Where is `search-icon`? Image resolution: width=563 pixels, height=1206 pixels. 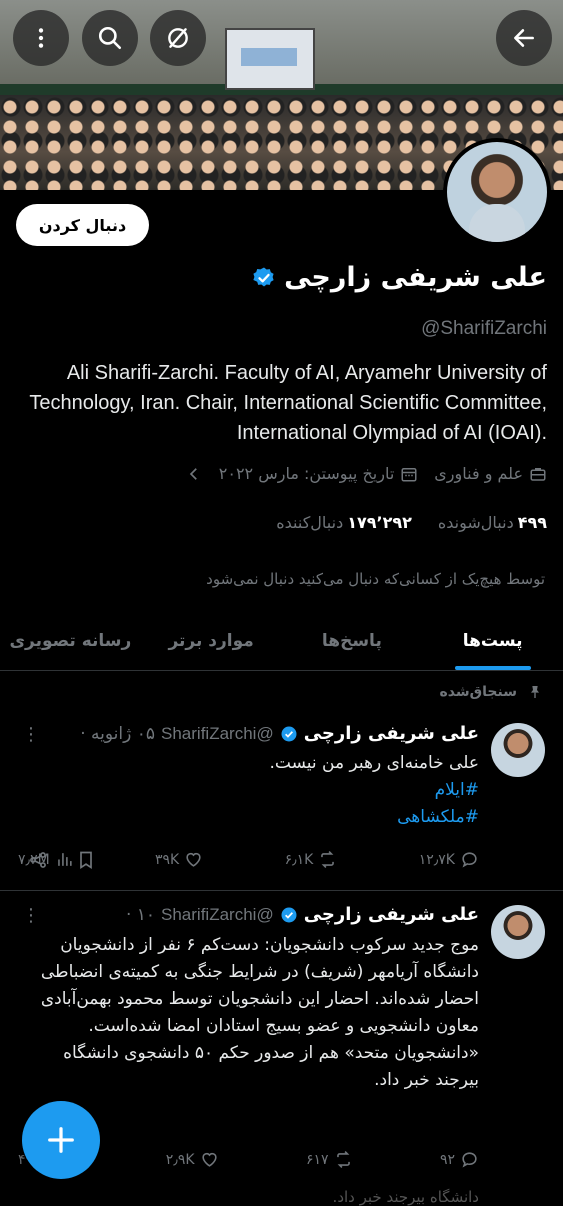 search-icon is located at coordinates (110, 38).